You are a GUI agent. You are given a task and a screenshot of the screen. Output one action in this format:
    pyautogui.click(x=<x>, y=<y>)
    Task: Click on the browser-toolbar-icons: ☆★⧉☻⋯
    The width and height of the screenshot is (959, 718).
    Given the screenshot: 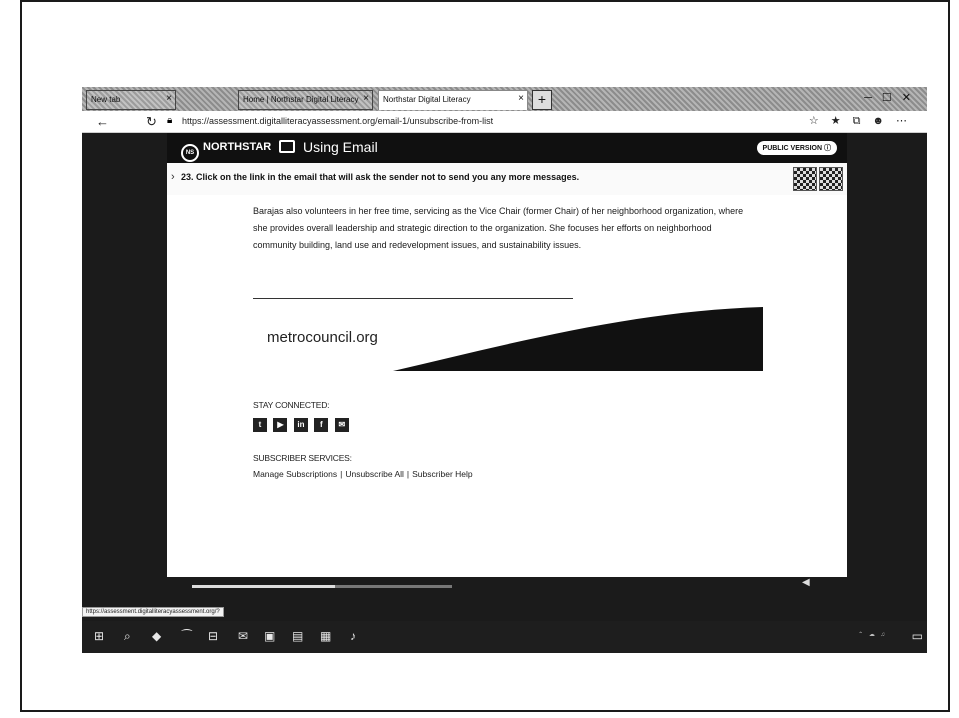 What is the action you would take?
    pyautogui.click(x=864, y=121)
    